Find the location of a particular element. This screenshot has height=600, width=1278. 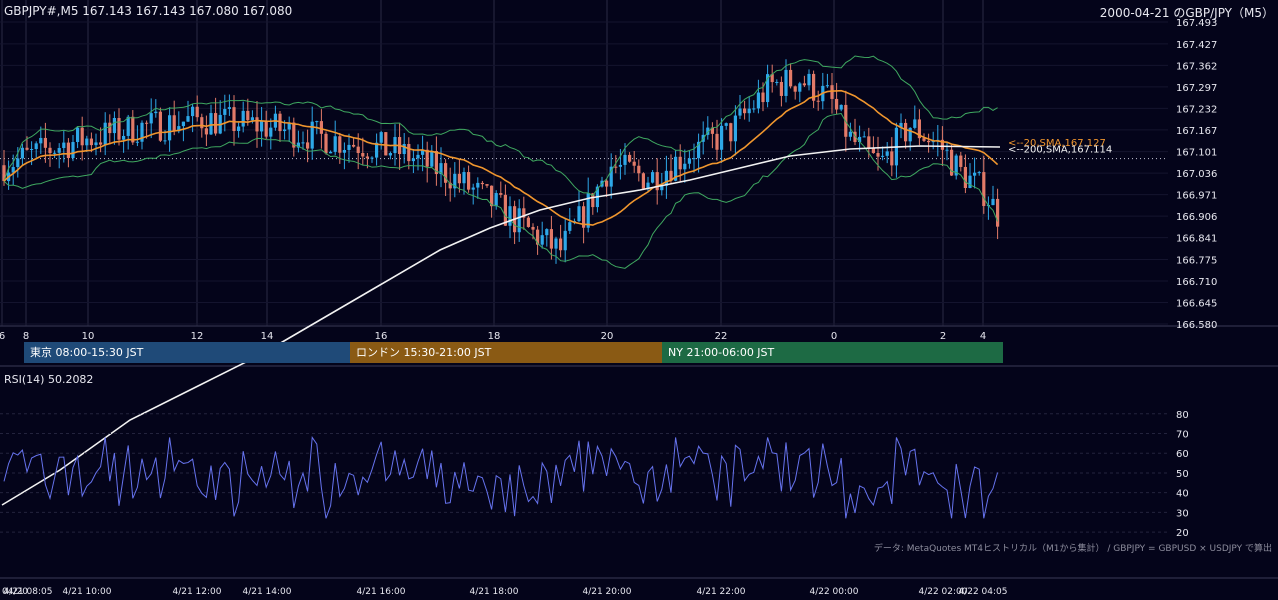

time-x-tick-6: 4/21 20:00 is located at coordinates (606, 592).